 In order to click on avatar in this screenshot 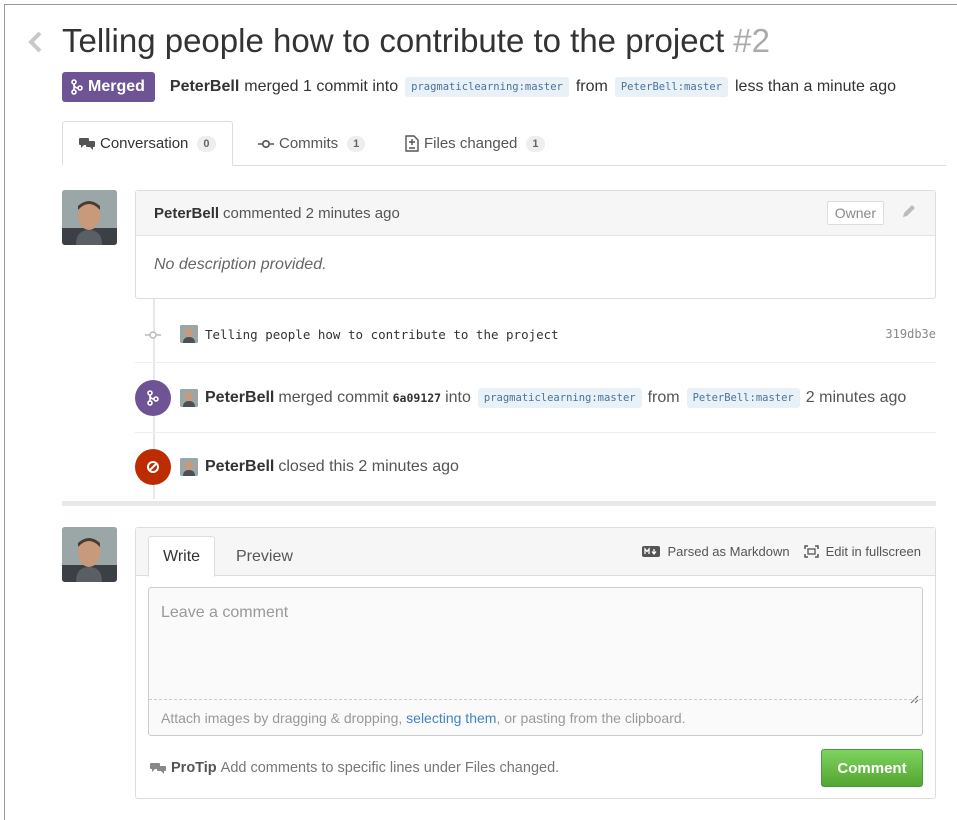, I will do `click(89, 217)`.